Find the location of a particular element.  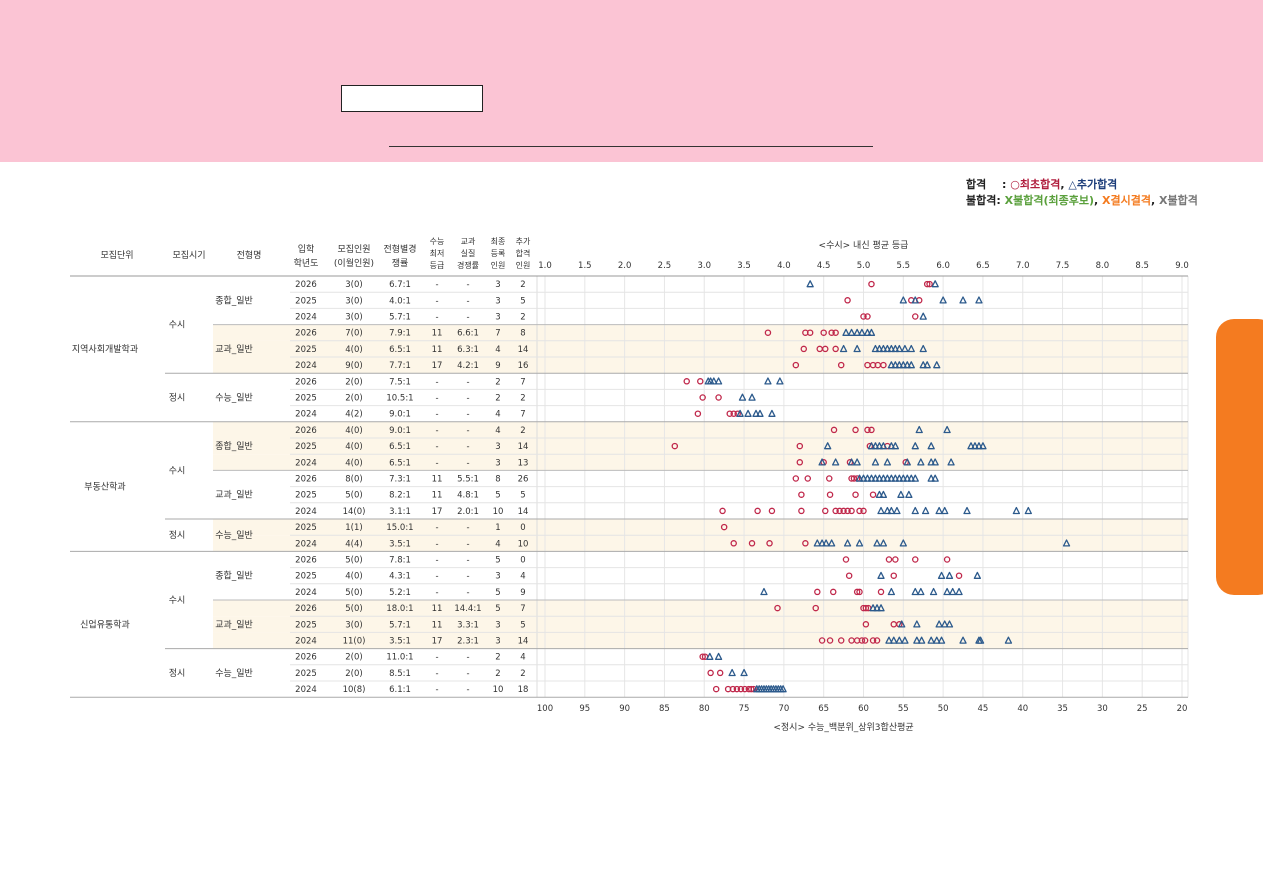

bottom-axis-tick: 60 is located at coordinates (863, 709).